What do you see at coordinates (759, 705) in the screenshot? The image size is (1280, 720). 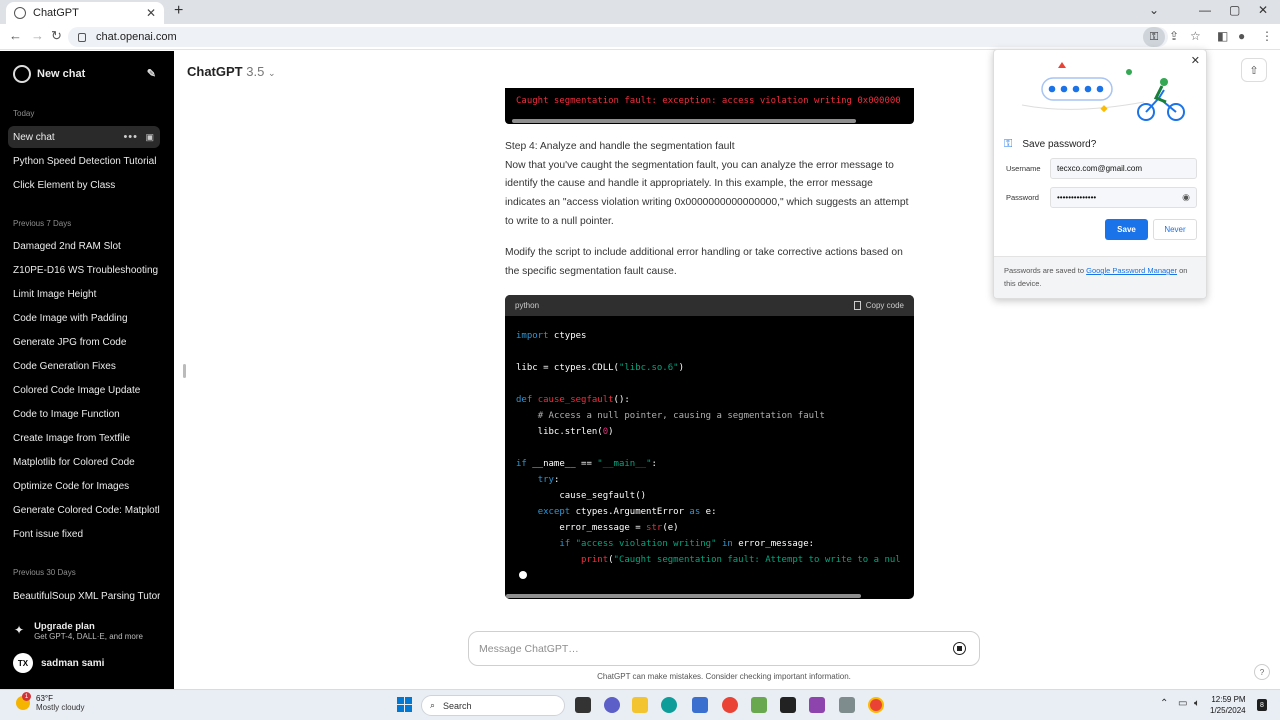 I see `notepad-icon` at bounding box center [759, 705].